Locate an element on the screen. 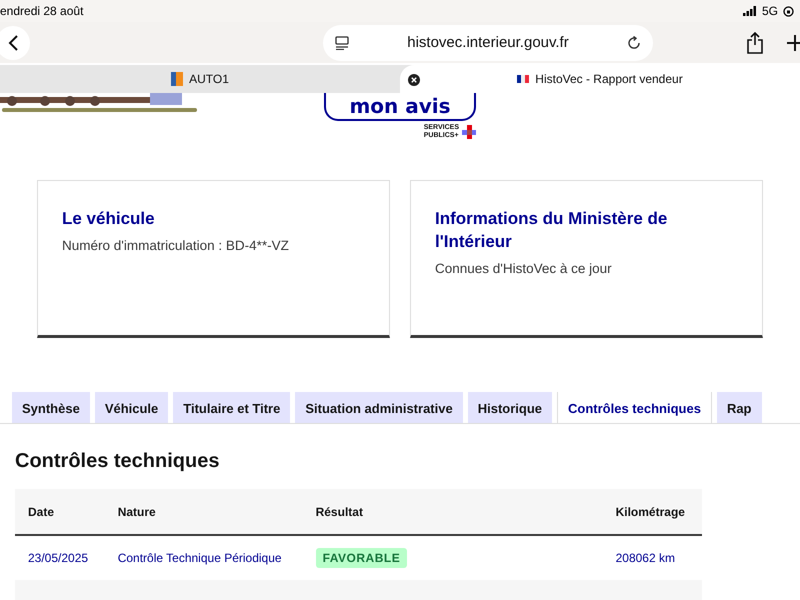 This screenshot has width=800, height=600. back-button is located at coordinates (15, 43).